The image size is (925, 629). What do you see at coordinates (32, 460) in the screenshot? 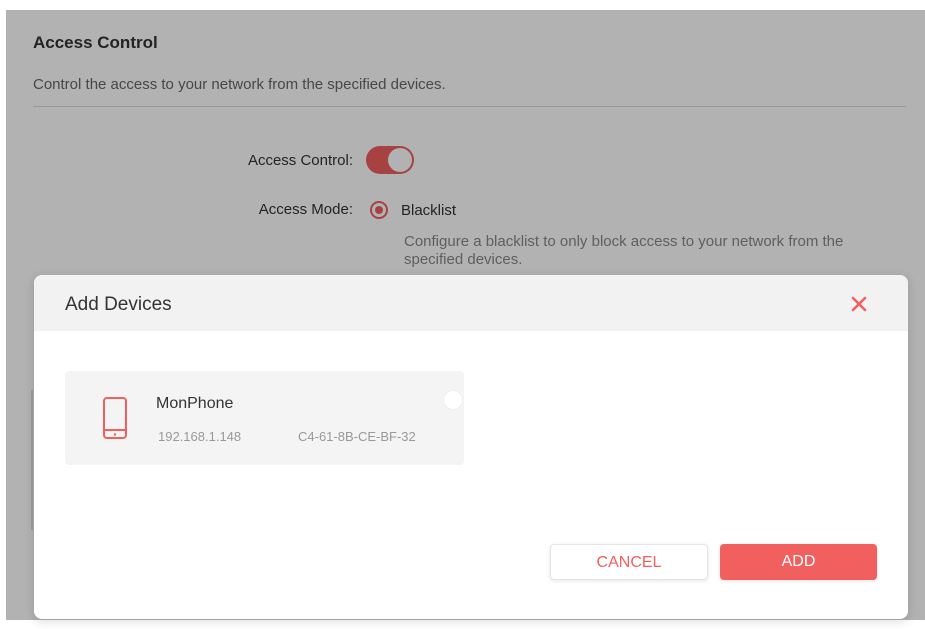
I see `background-panel-edge` at bounding box center [32, 460].